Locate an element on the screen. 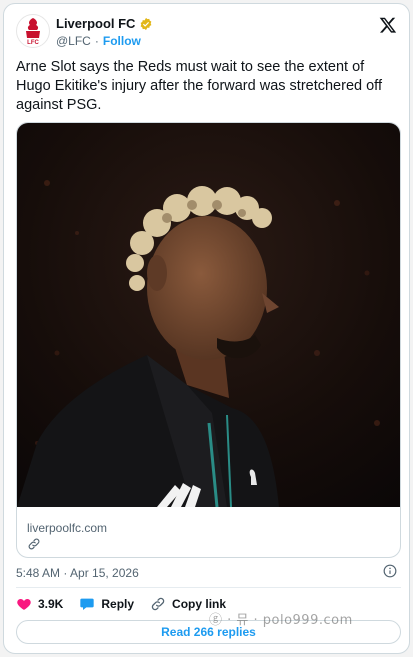  verified-badge-icon is located at coordinates (146, 23).